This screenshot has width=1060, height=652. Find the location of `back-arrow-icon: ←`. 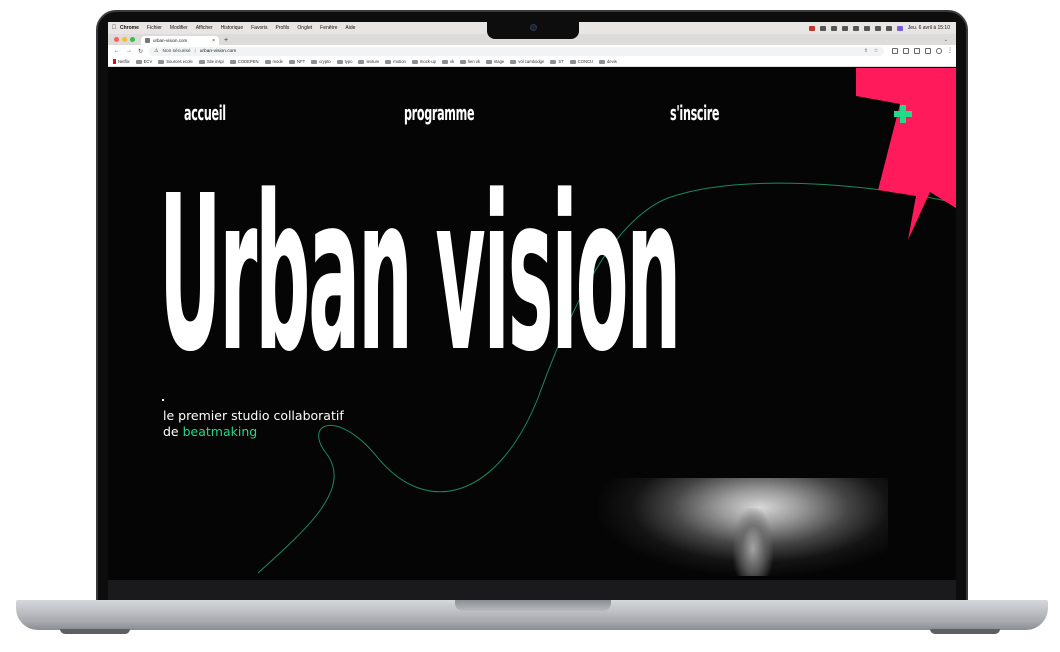

back-arrow-icon: ← is located at coordinates (117, 51).